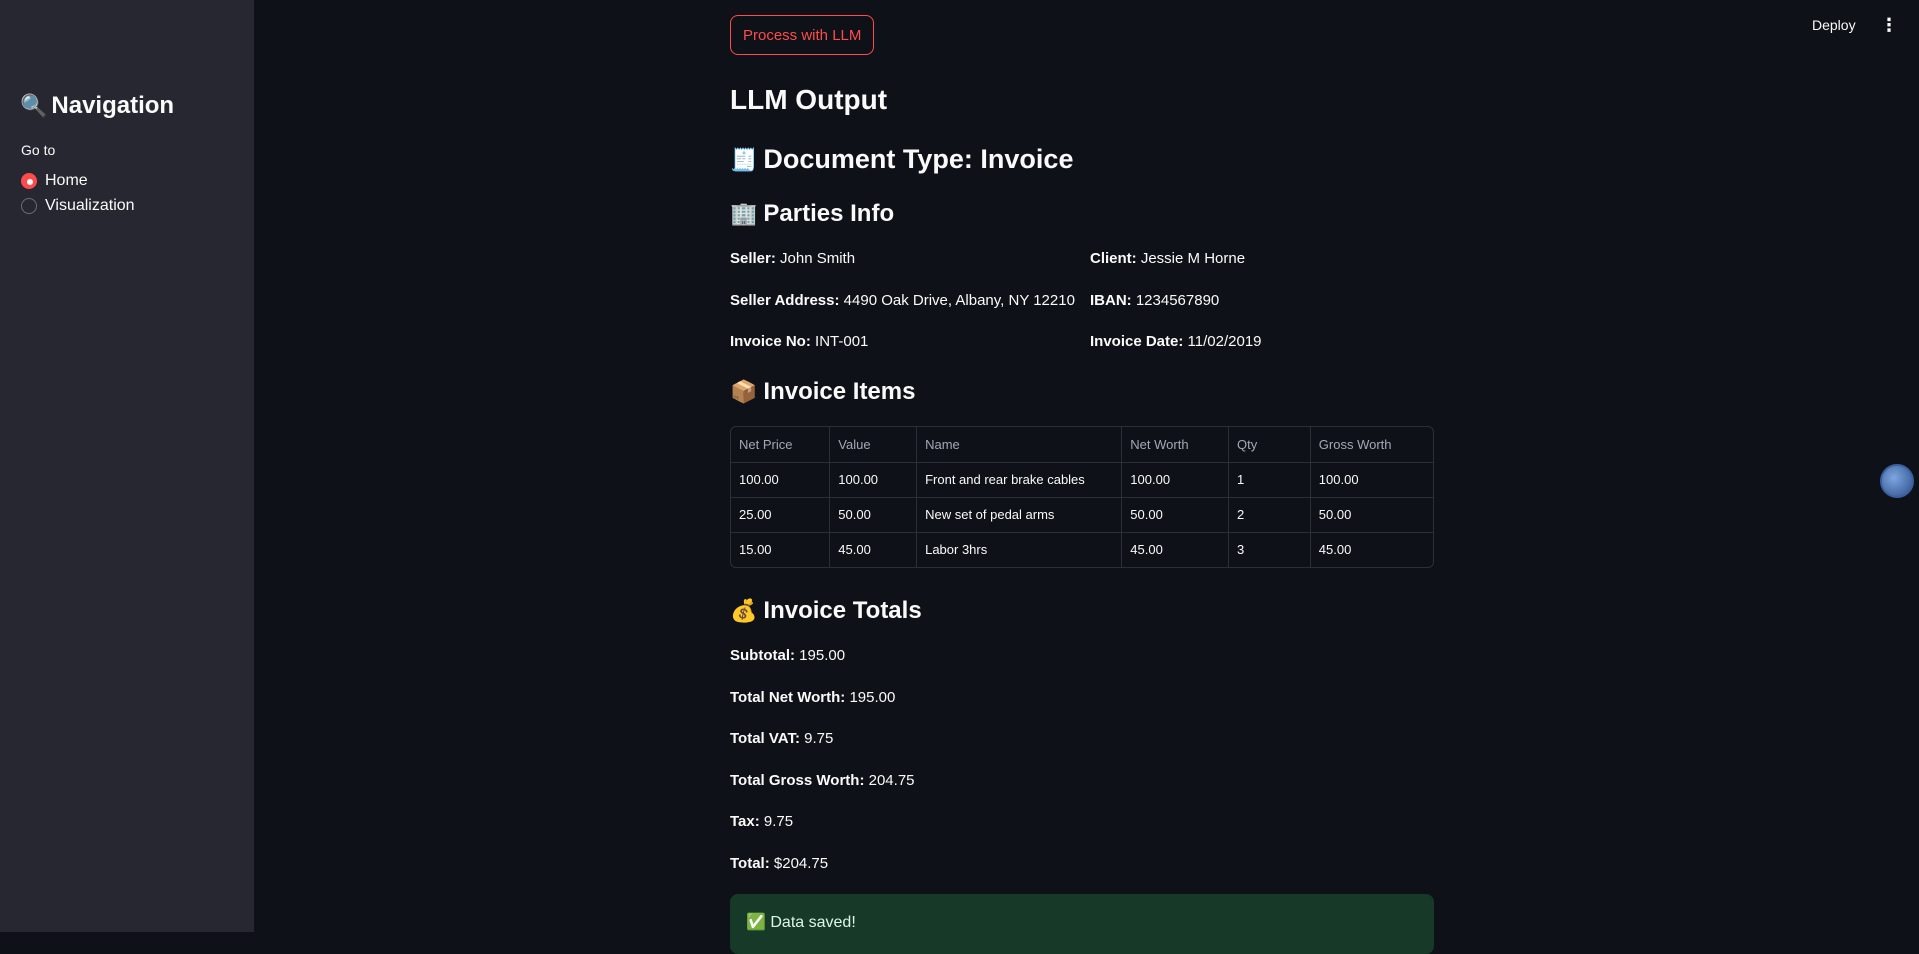  I want to click on avatar, so click(1897, 481).